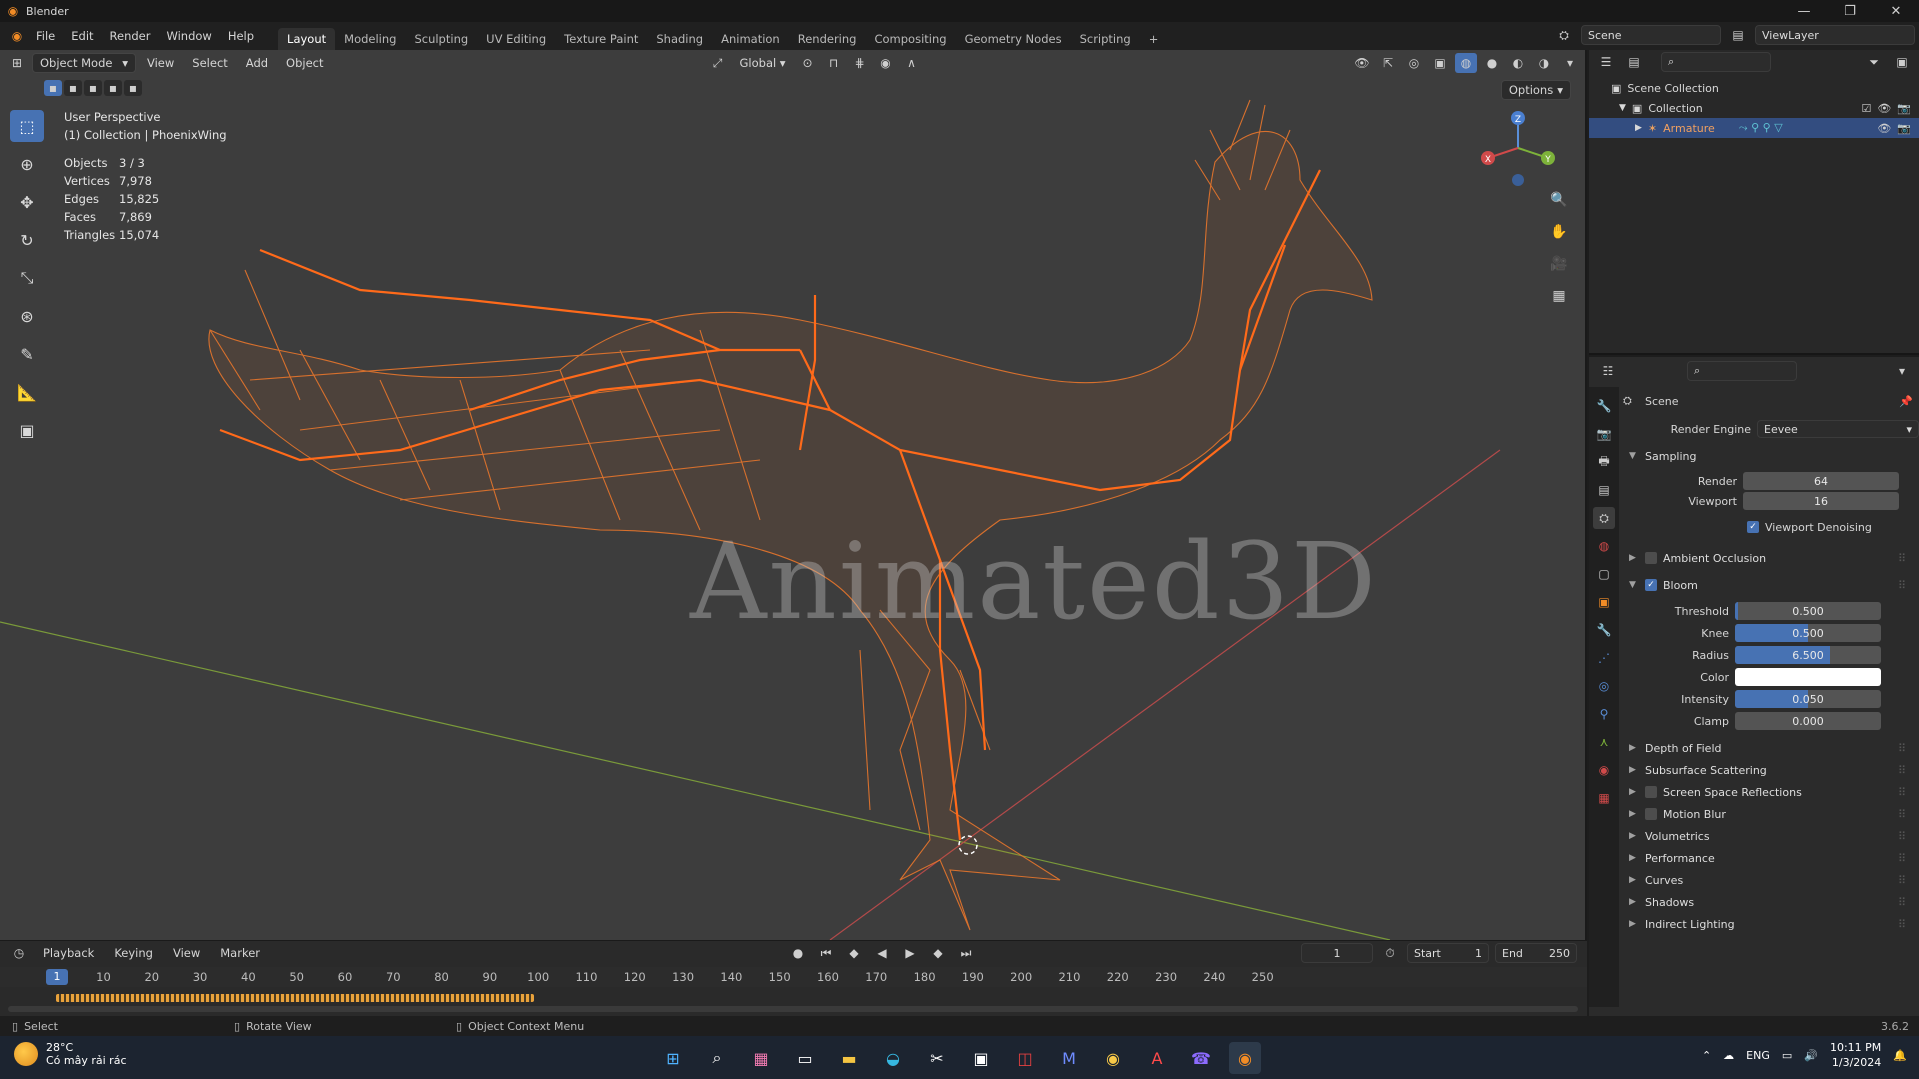 The image size is (1919, 1079). I want to click on menu-keying: Keying, so click(133, 953).